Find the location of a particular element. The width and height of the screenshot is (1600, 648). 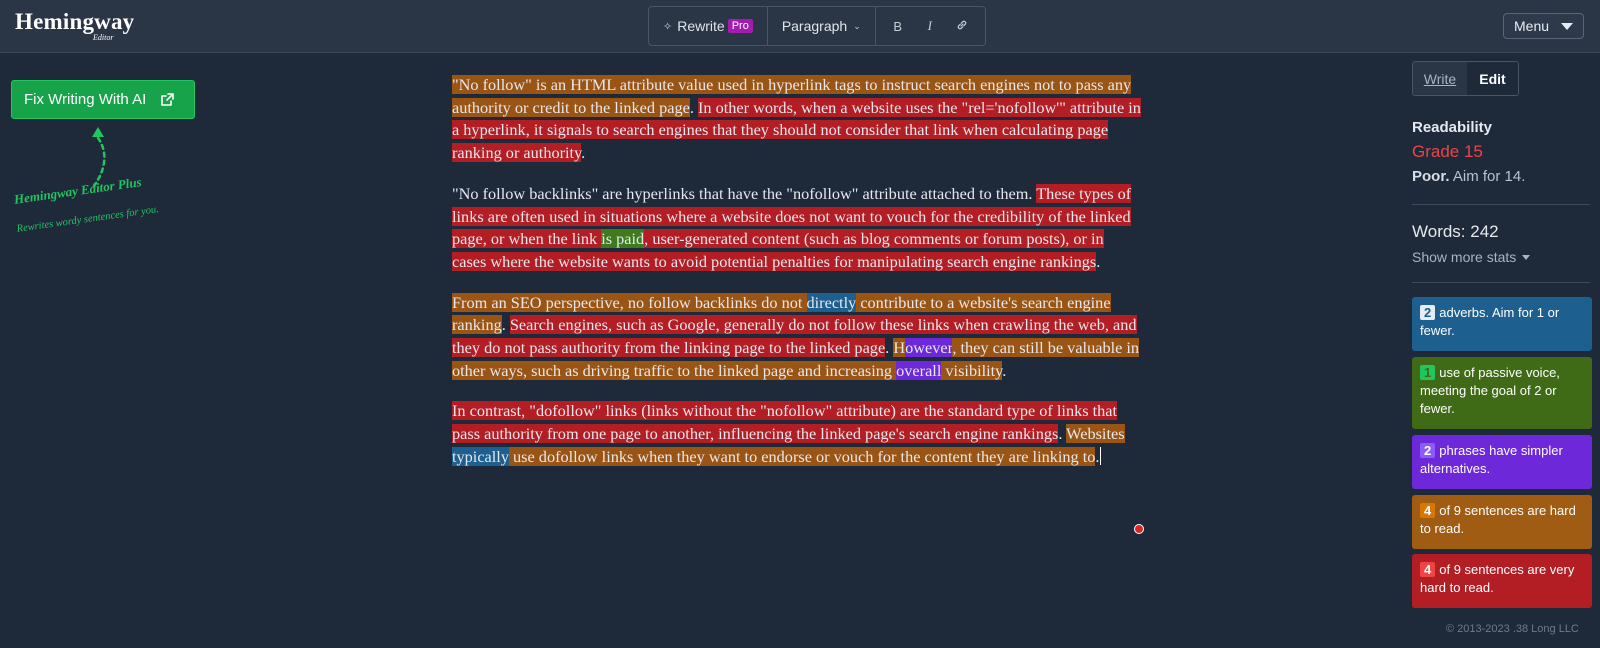

fix-writing-label: Fix Writing With AI is located at coordinates (85, 99).